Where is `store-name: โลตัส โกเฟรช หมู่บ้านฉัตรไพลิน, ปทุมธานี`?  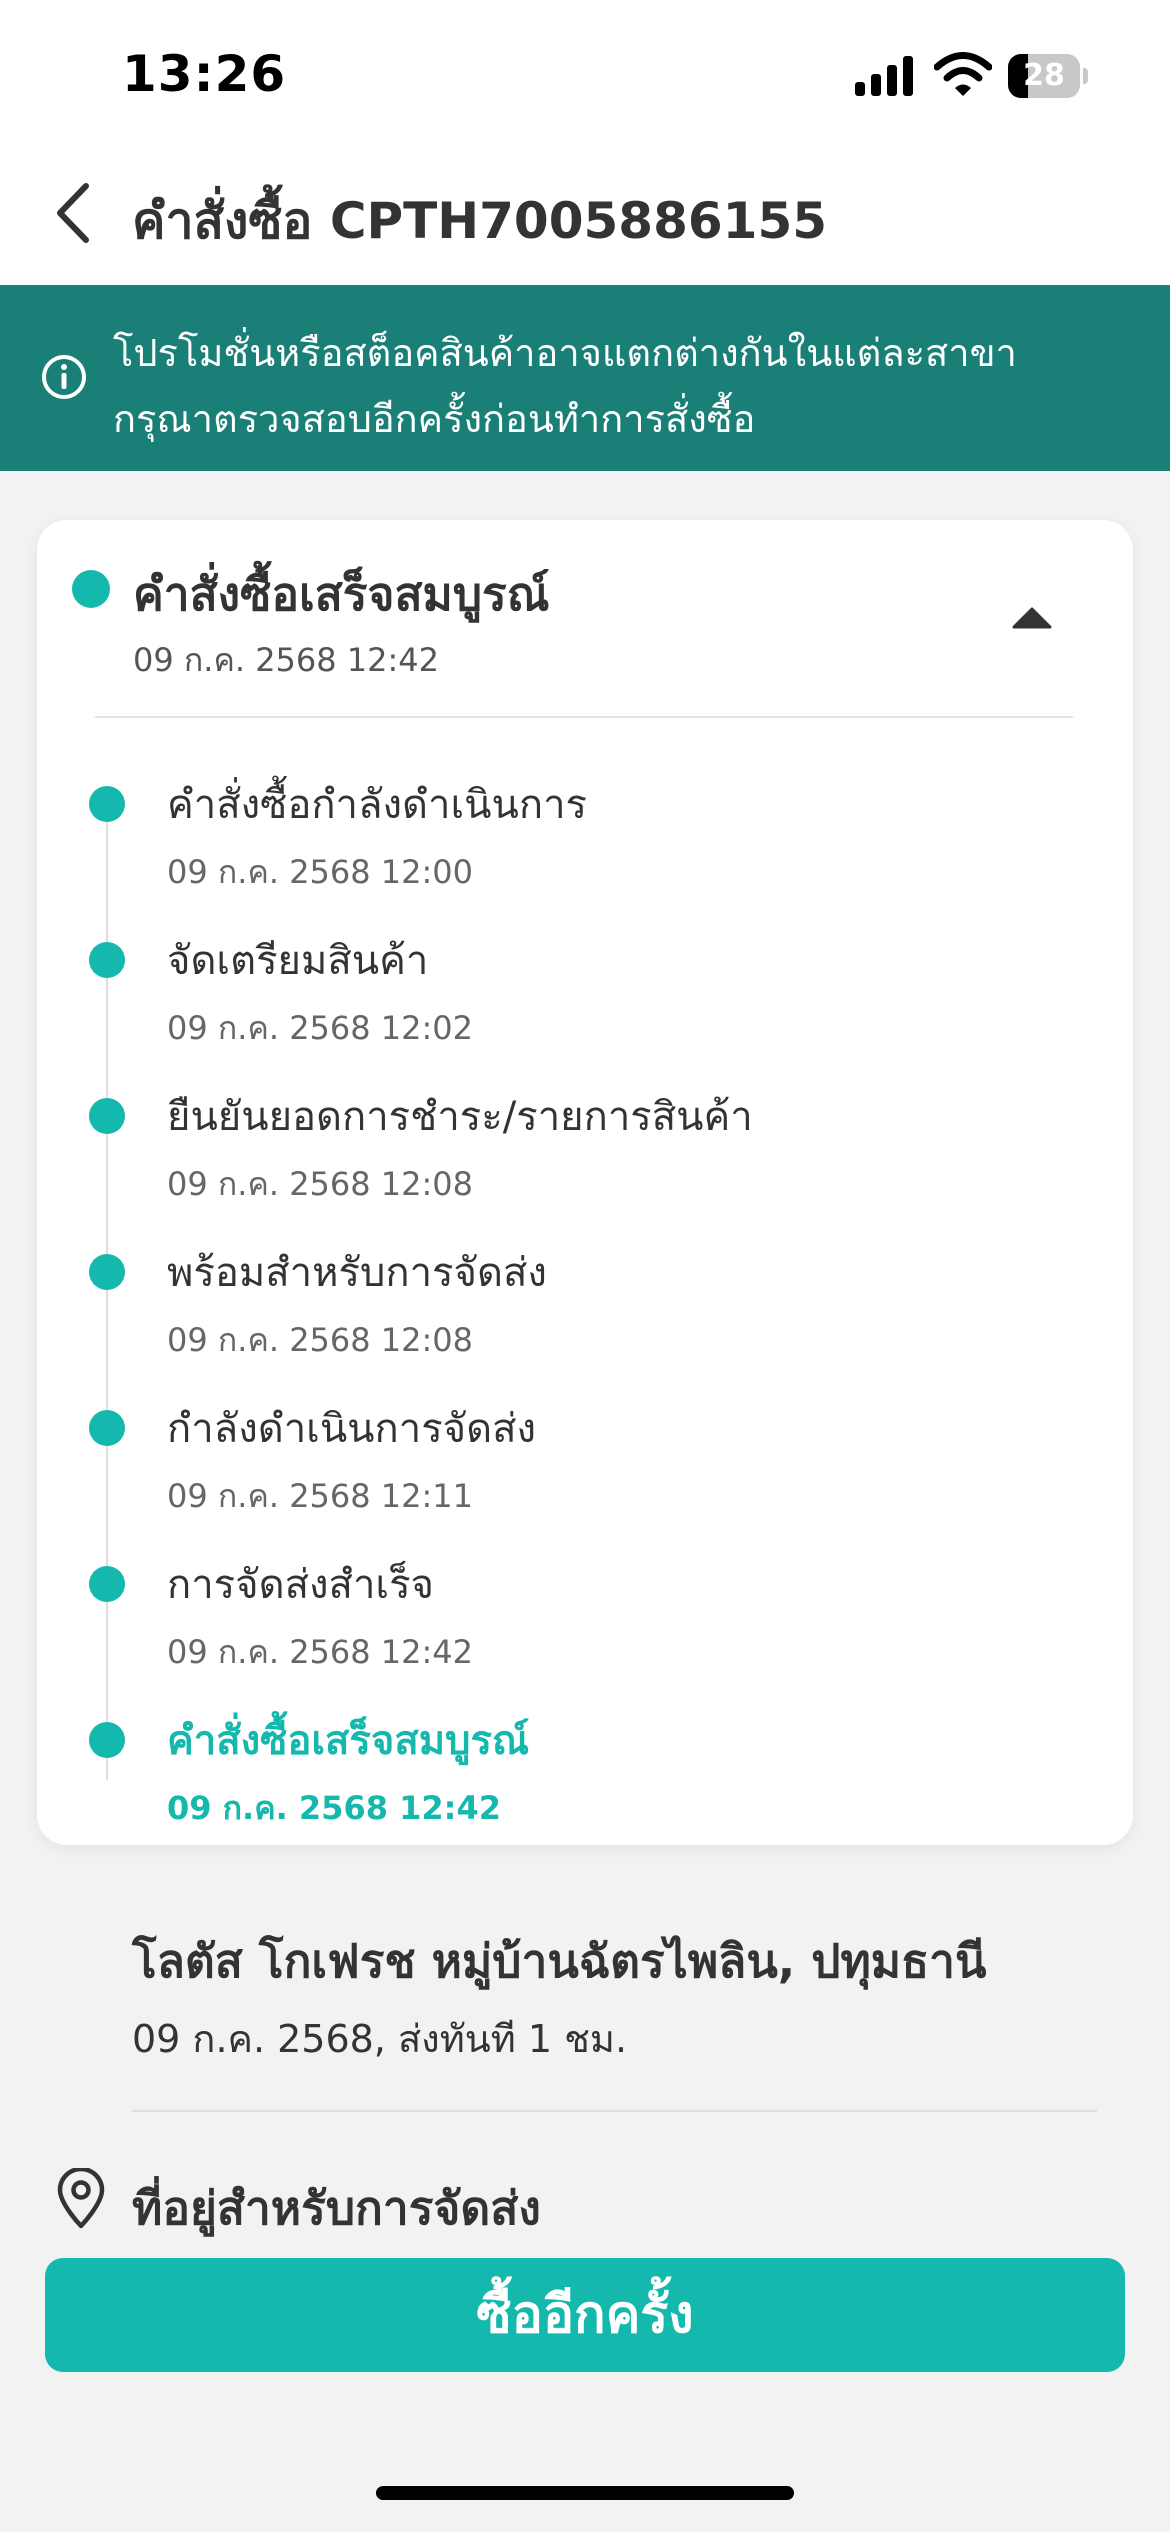 store-name: โลตัส โกเฟรช หมู่บ้านฉัตรไพลิน, ปทุมธานี is located at coordinates (559, 1961).